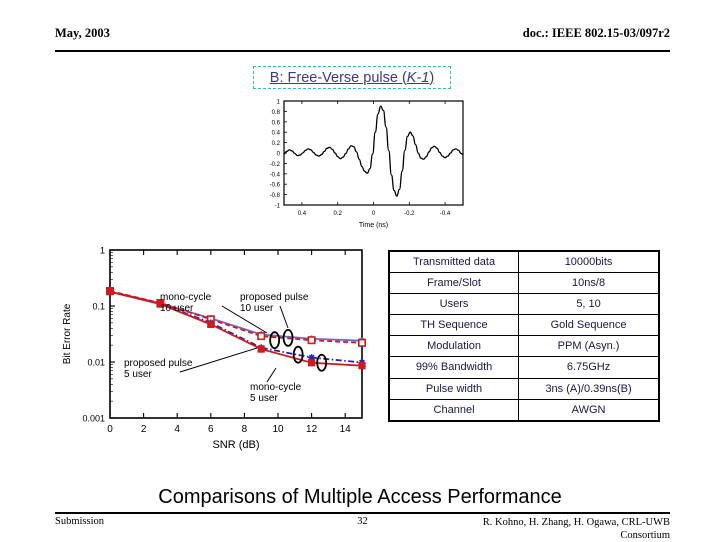 The height and width of the screenshot is (542, 720). What do you see at coordinates (275, 186) in the screenshot?
I see `y-tick-label: -0.6` at bounding box center [275, 186].